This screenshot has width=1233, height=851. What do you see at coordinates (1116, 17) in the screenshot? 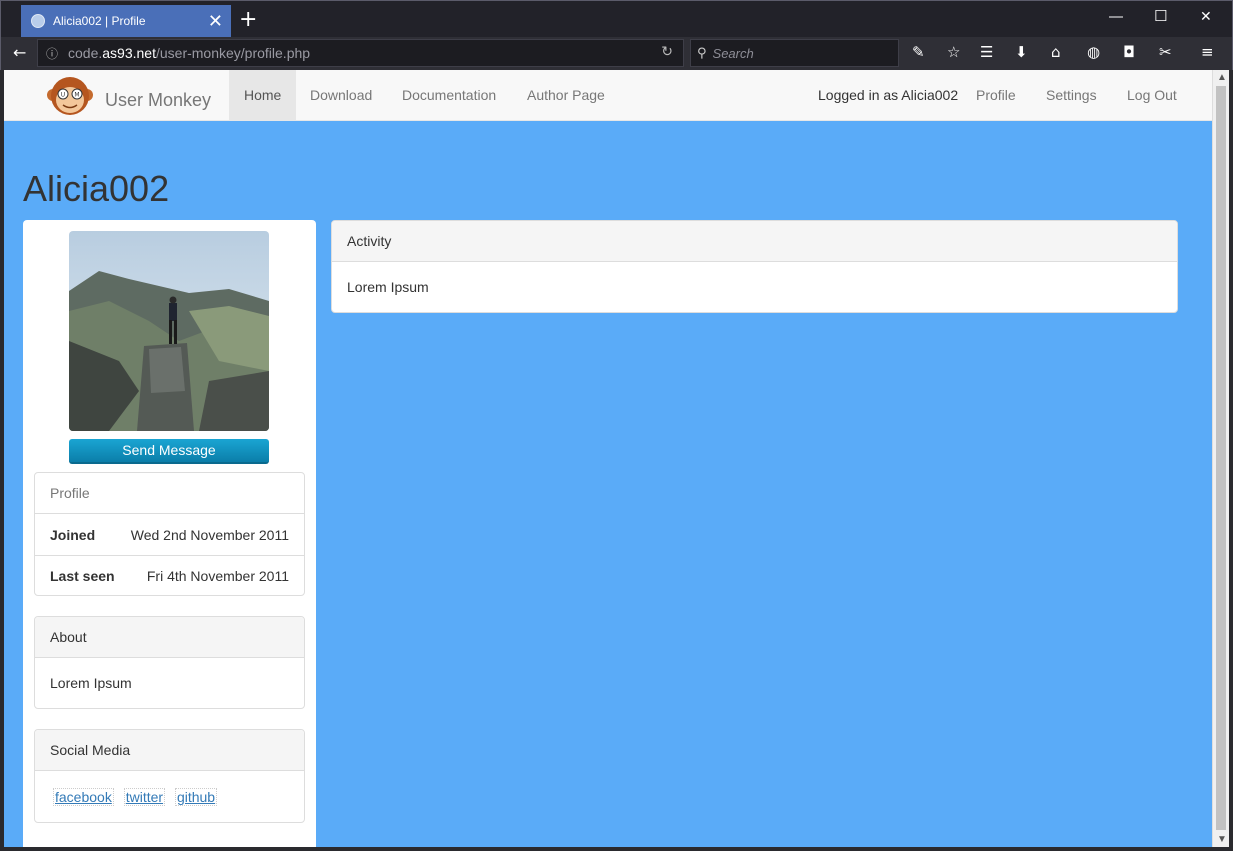
I see `minimize-icon: ―` at bounding box center [1116, 17].